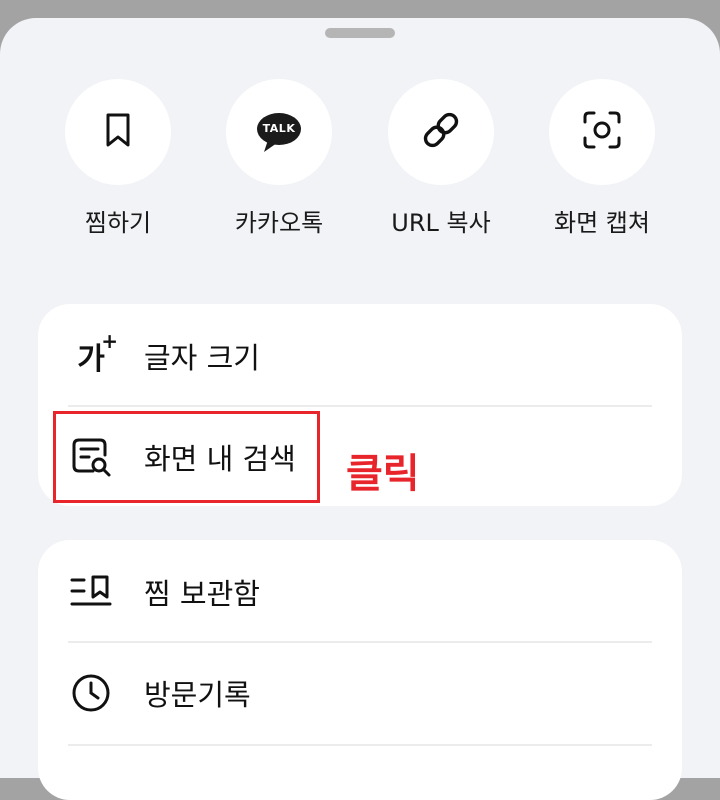 This screenshot has height=800, width=720. I want to click on screen-capture-icon, so click(602, 132).